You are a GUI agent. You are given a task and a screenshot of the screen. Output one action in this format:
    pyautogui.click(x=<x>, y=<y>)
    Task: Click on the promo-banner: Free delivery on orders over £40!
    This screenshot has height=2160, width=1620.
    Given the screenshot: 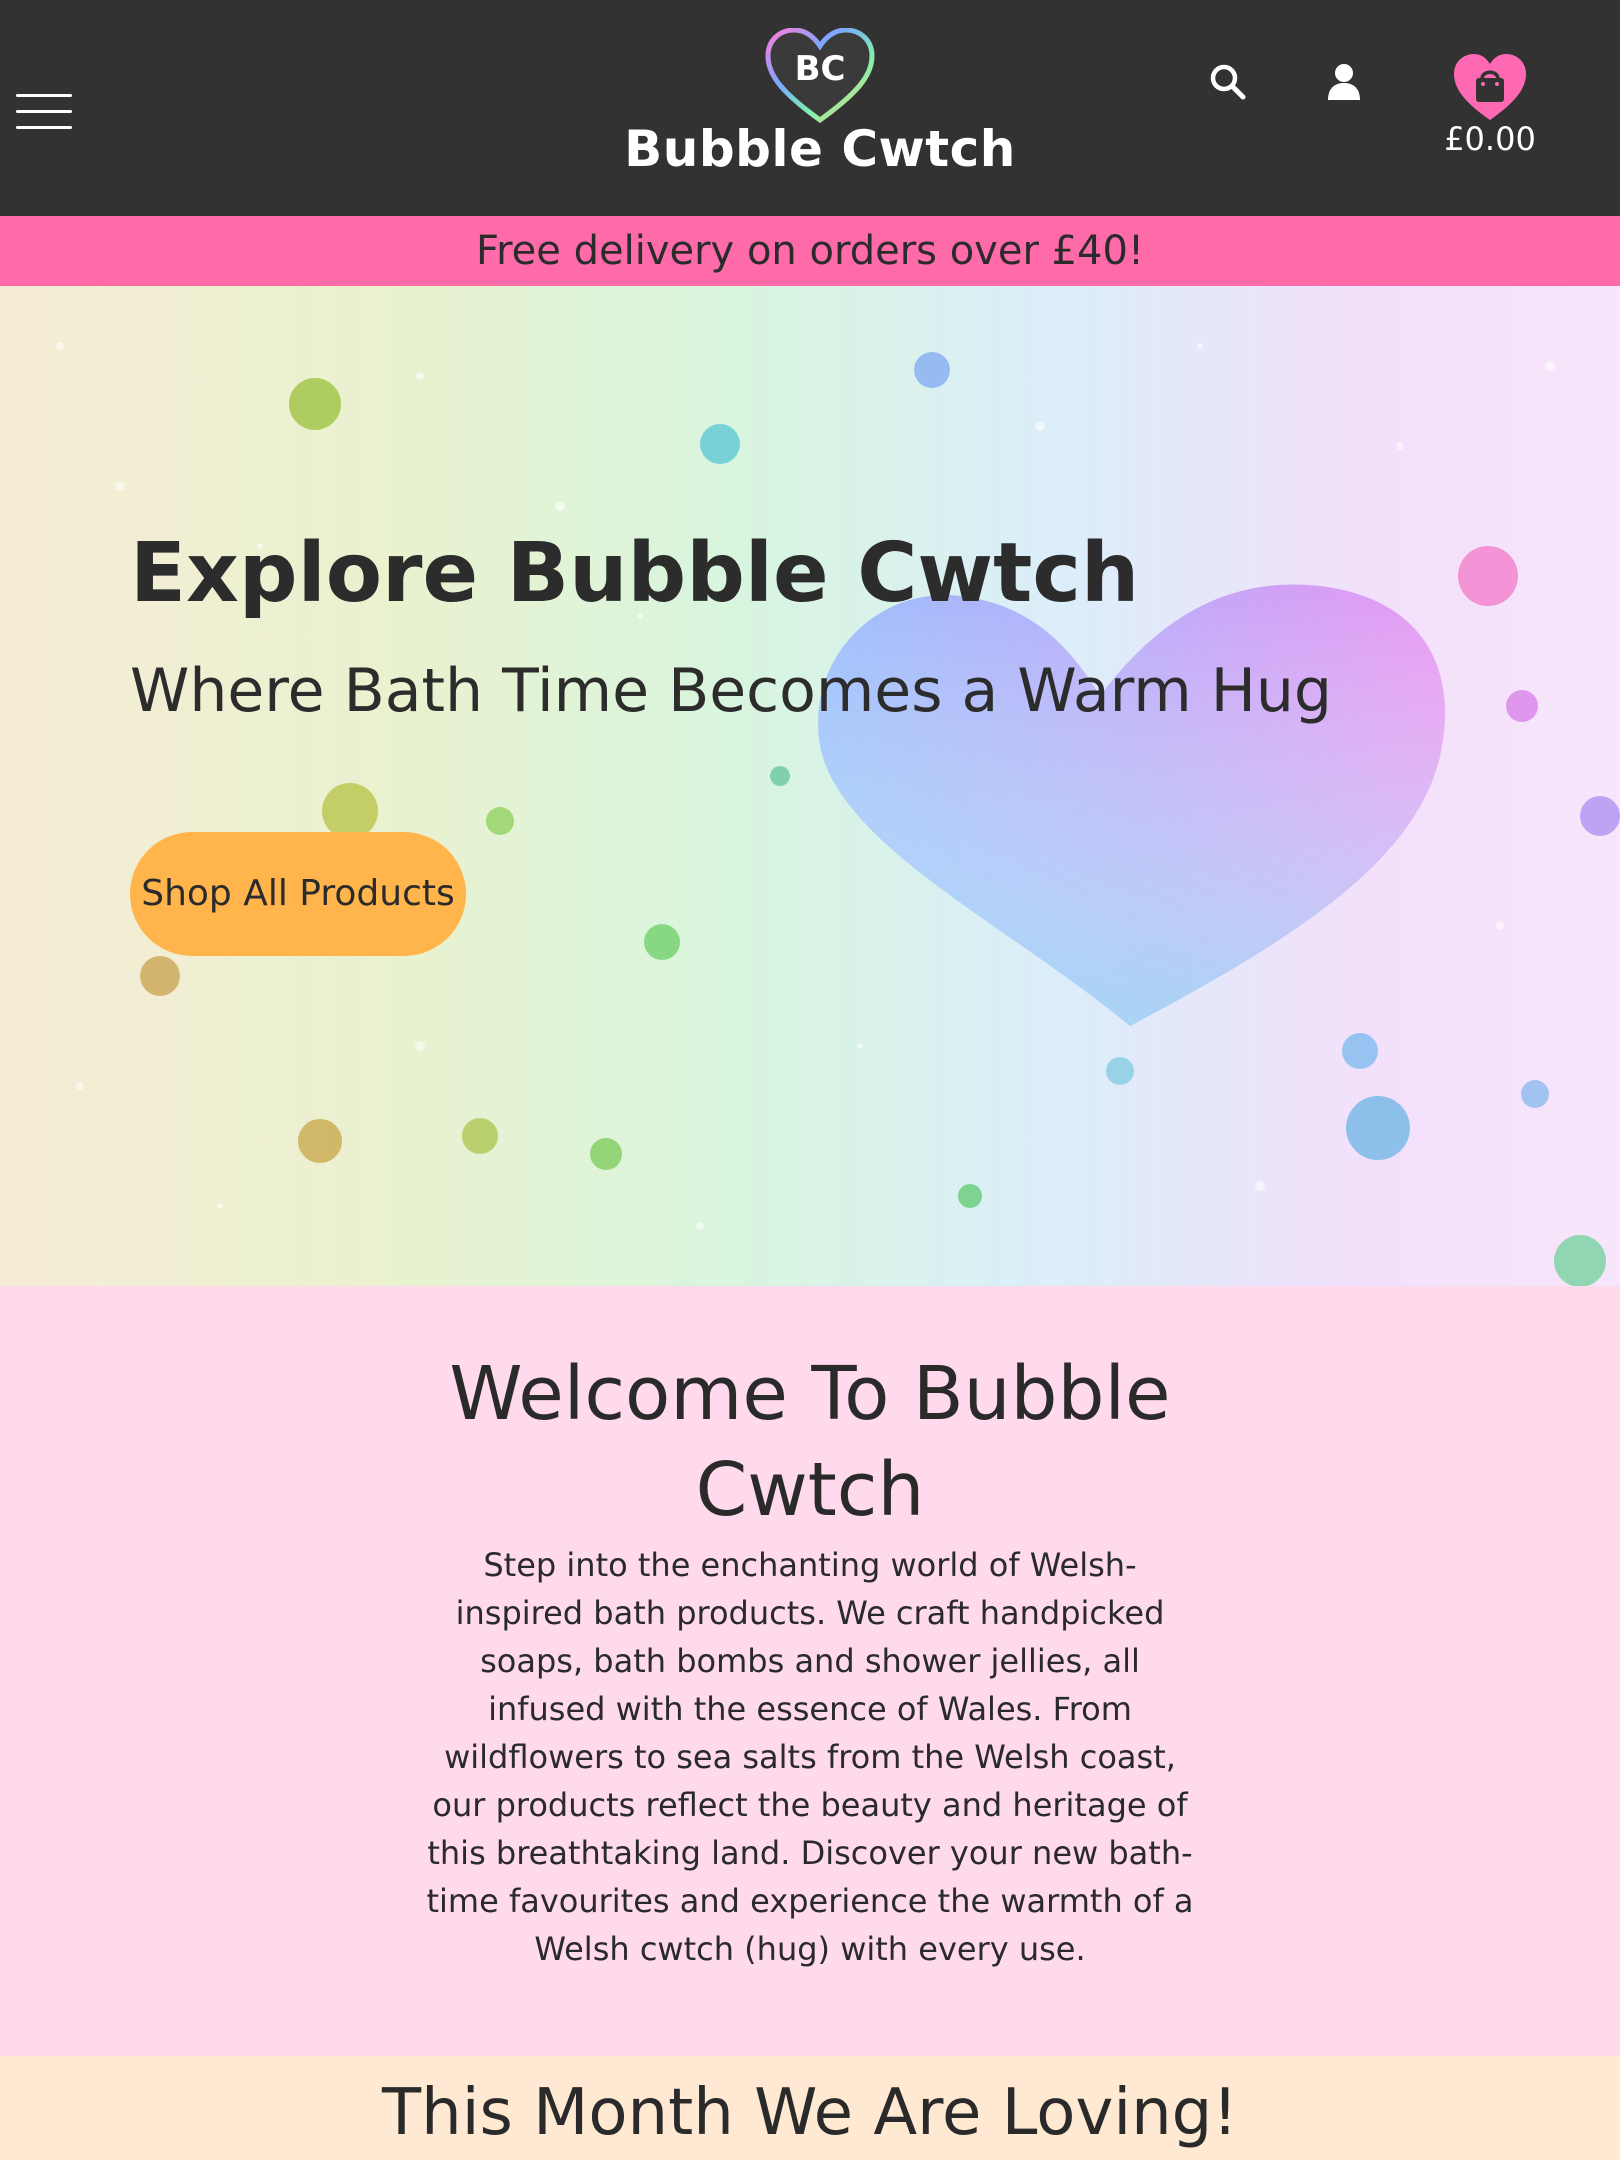 What is the action you would take?
    pyautogui.click(x=810, y=251)
    